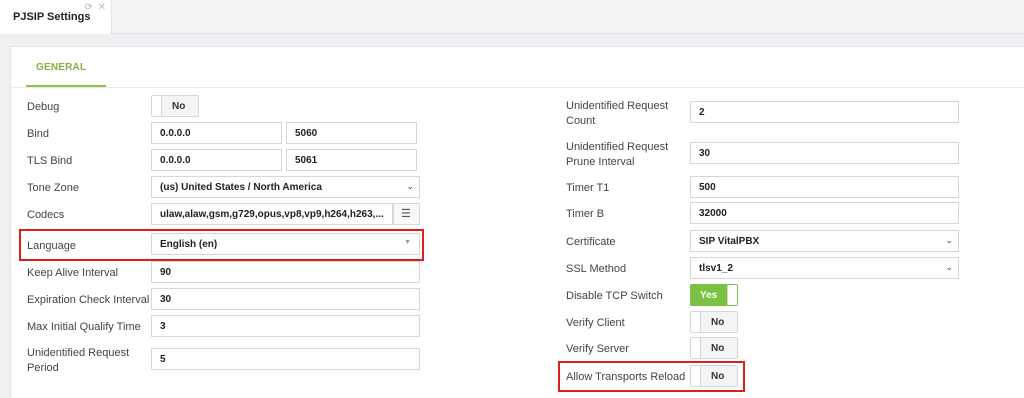 The width and height of the screenshot is (1024, 398). Describe the element at coordinates (824, 268) in the screenshot. I see `ssl-method-select: tlsv1_2 ⌄` at that location.